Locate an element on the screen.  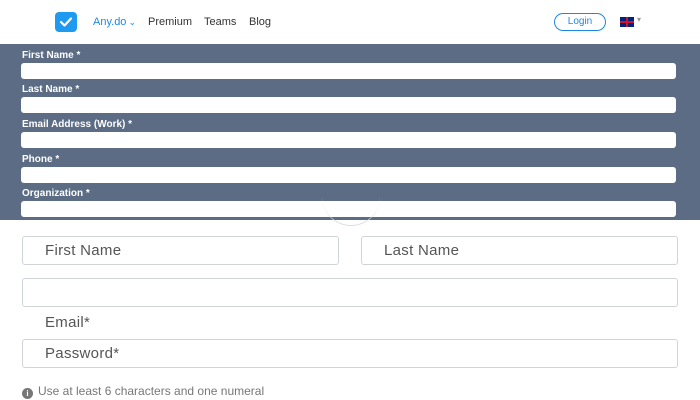
signup-last-name-input: Last Name is located at coordinates (519, 250).